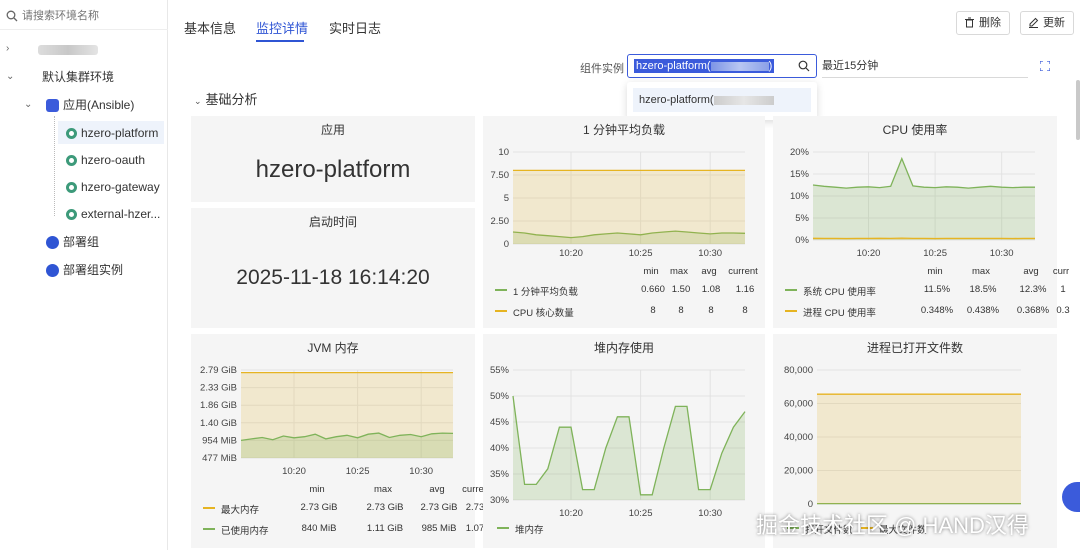  I want to click on legend-series-name: 已使用内存, so click(245, 531).